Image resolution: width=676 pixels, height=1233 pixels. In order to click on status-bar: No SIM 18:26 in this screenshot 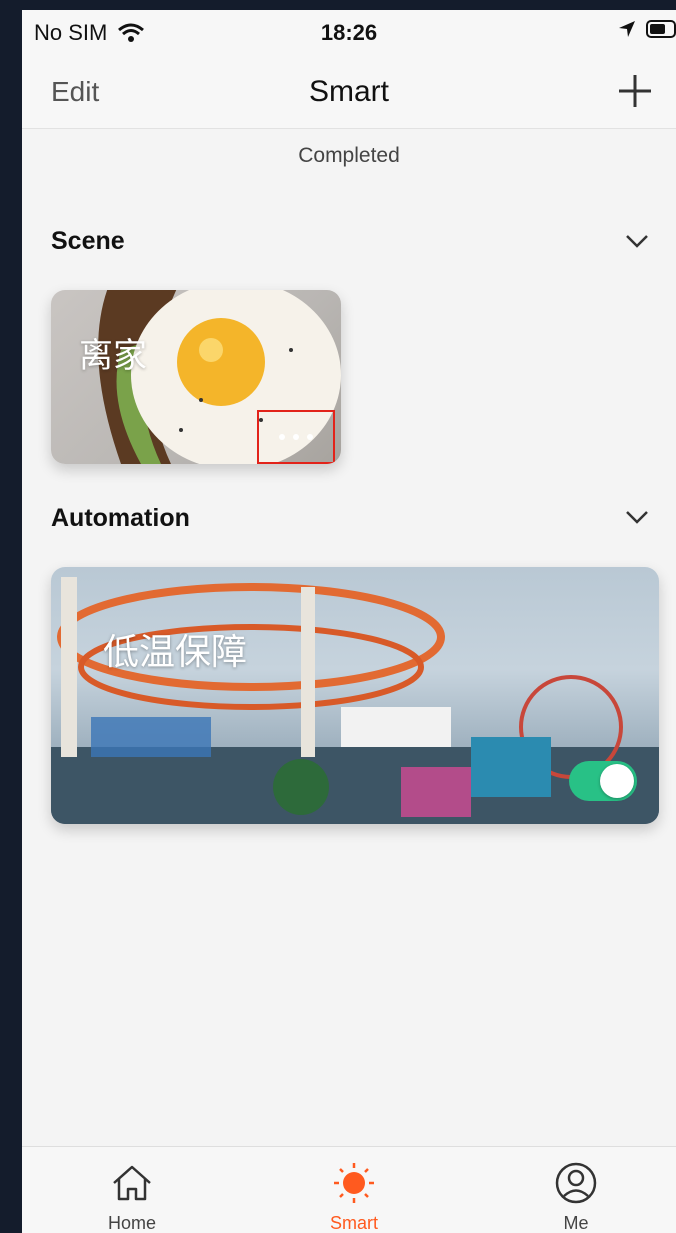, I will do `click(349, 32)`.